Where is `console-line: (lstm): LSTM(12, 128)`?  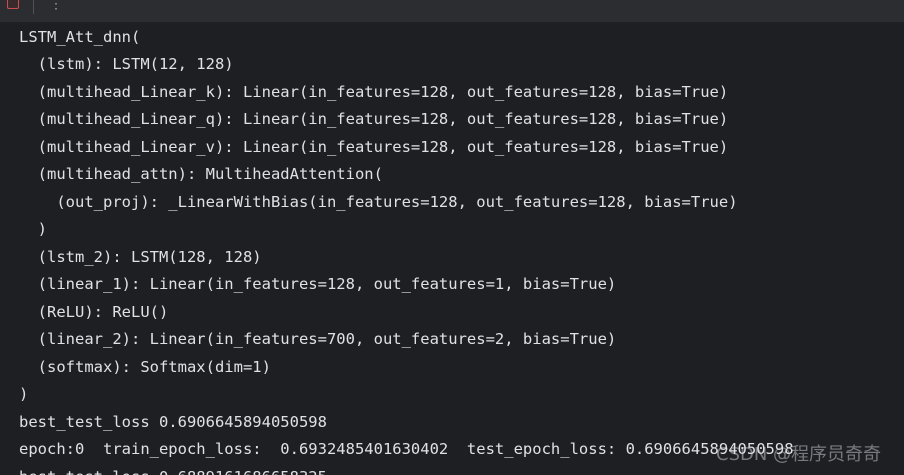 console-line: (lstm): LSTM(12, 128) is located at coordinates (126, 64).